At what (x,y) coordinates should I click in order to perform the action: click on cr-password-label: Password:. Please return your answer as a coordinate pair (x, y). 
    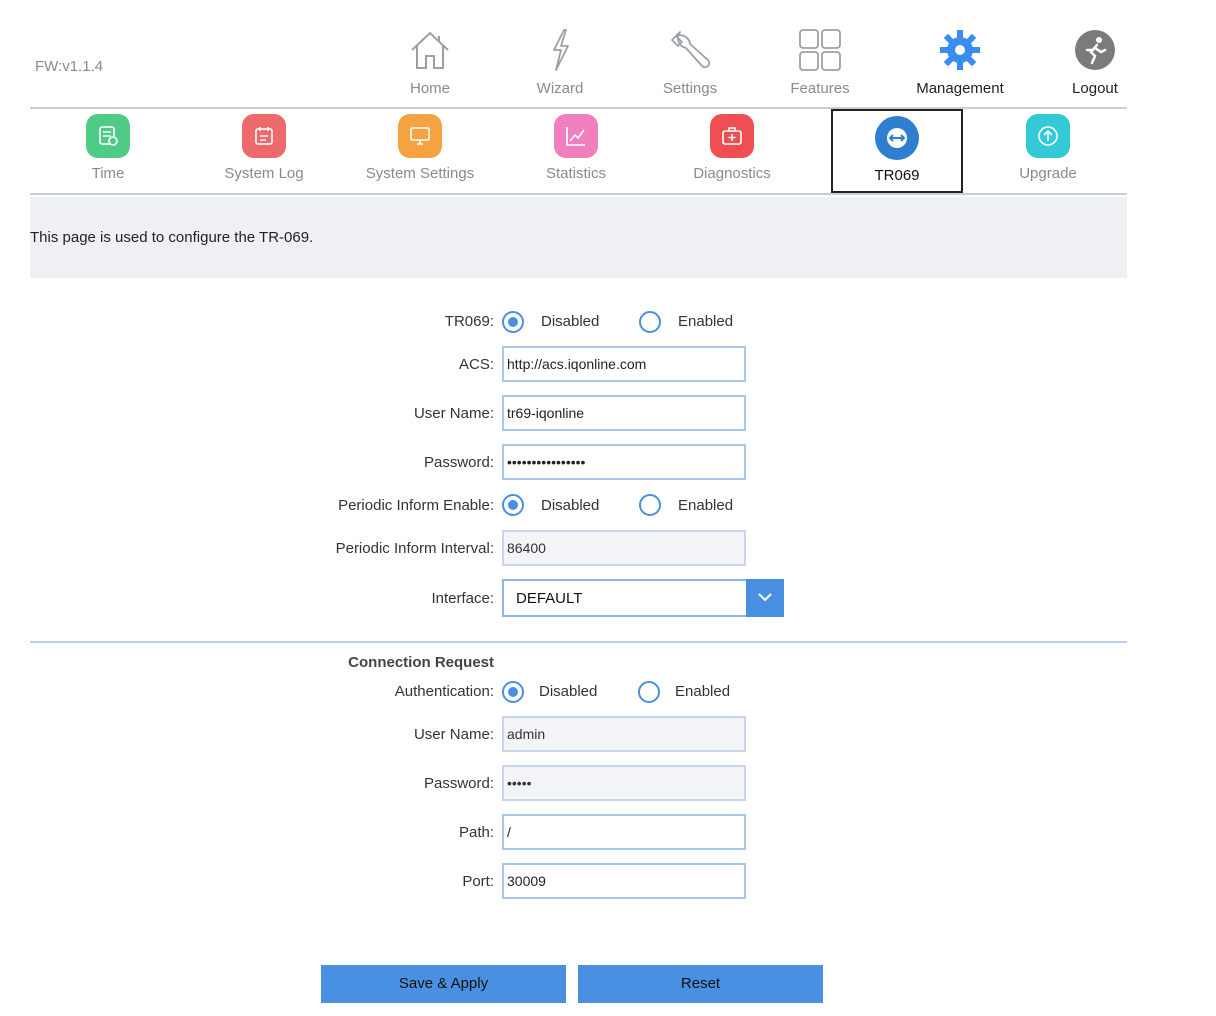
    Looking at the image, I should click on (458, 783).